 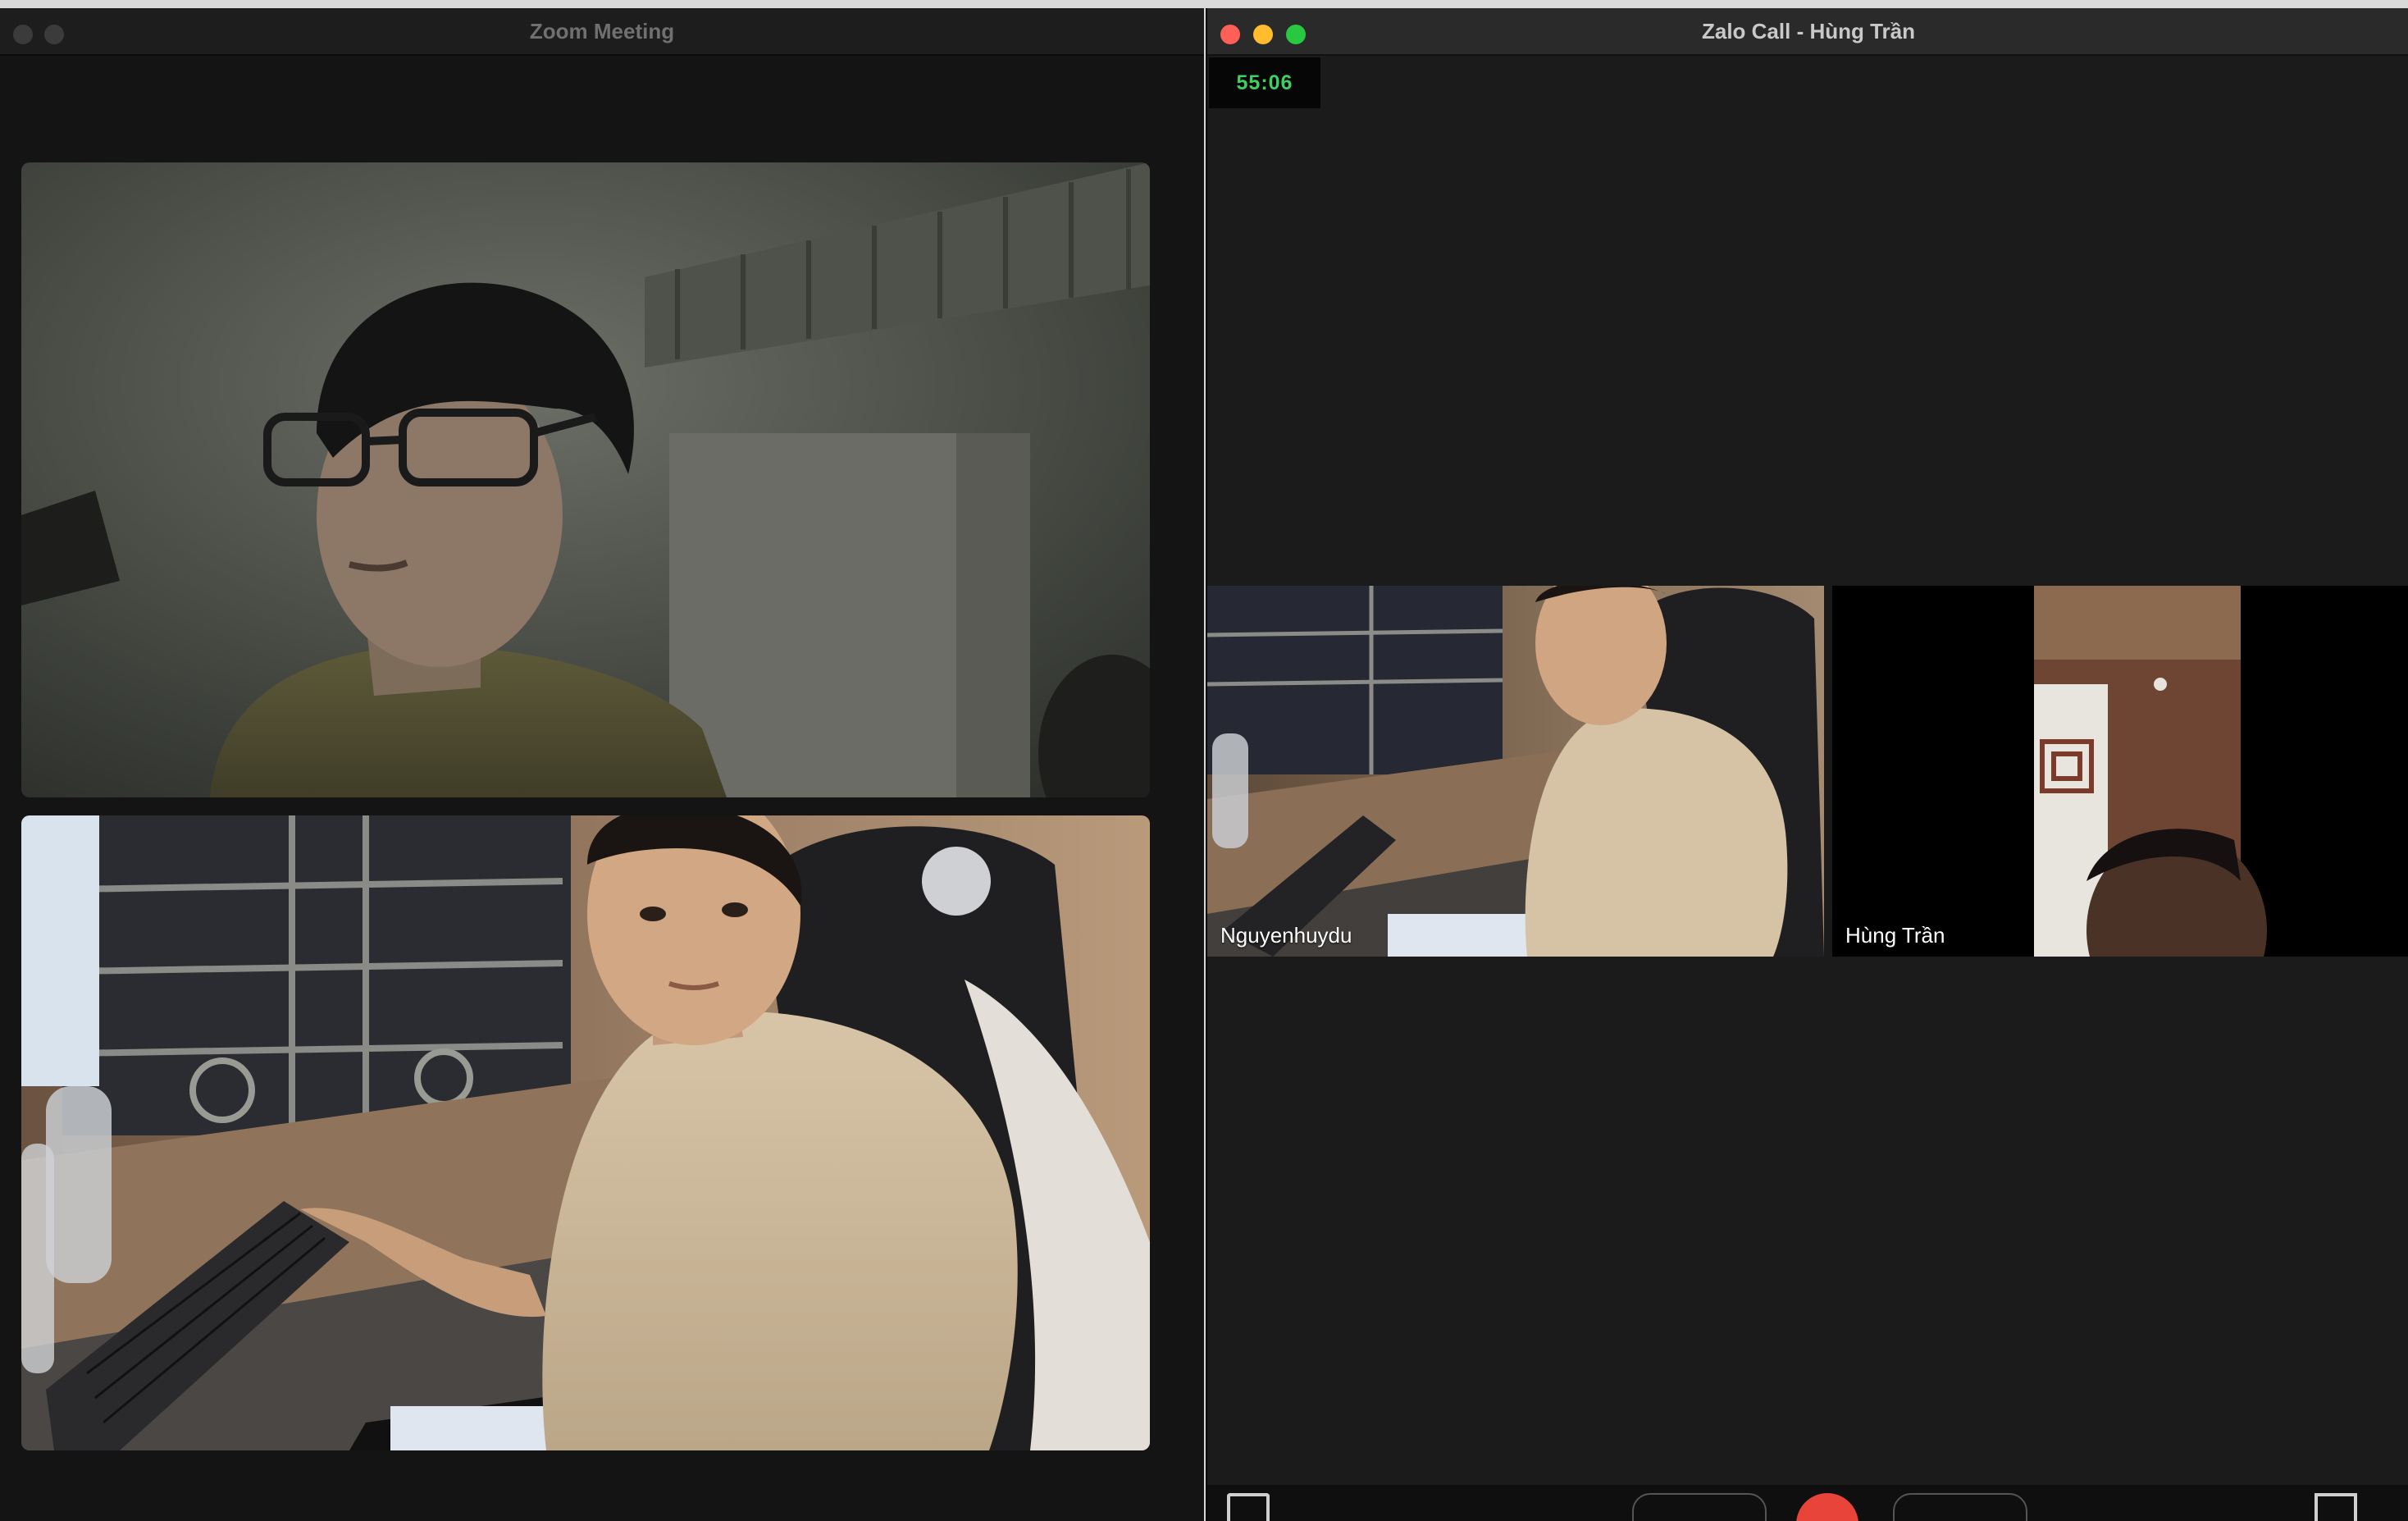 I want to click on zalo-titlebar: Zalo Call - Hùng Trần, so click(x=1808, y=32).